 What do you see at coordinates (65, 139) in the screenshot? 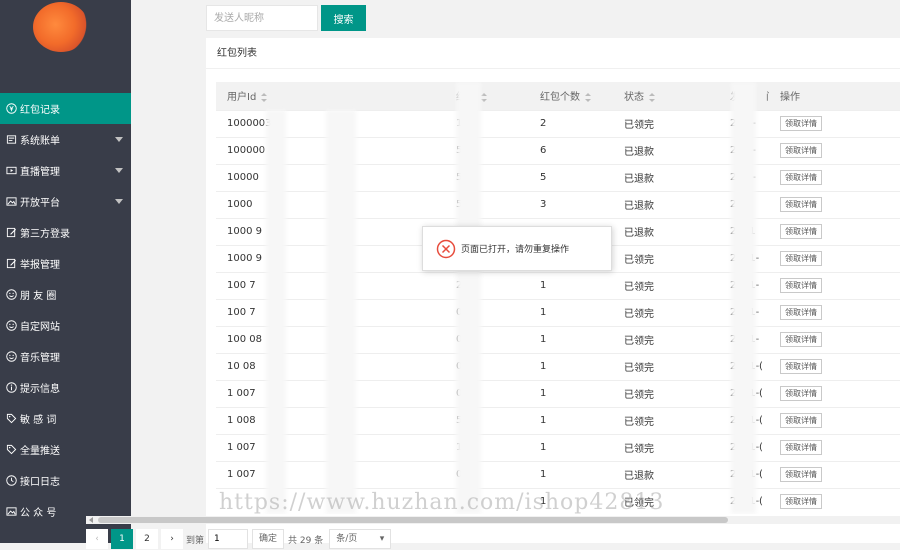
I see `sidebar-item-1: 系统账单` at bounding box center [65, 139].